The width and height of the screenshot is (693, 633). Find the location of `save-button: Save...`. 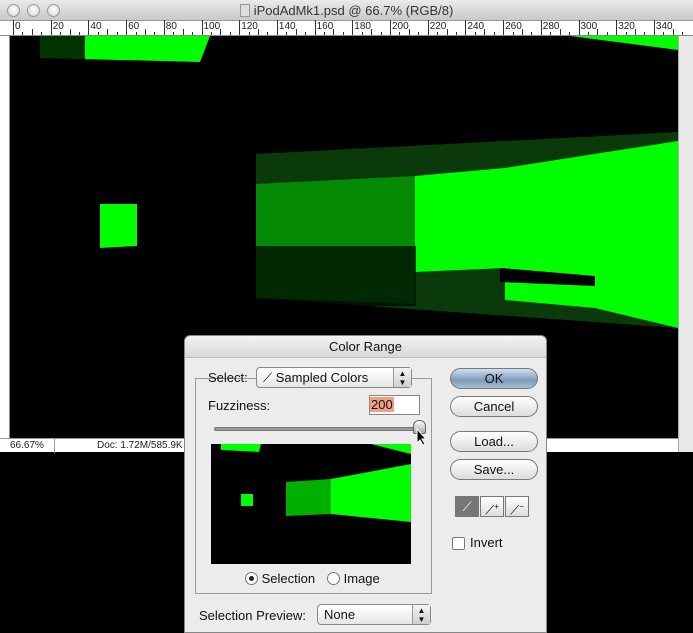

save-button: Save... is located at coordinates (494, 469).